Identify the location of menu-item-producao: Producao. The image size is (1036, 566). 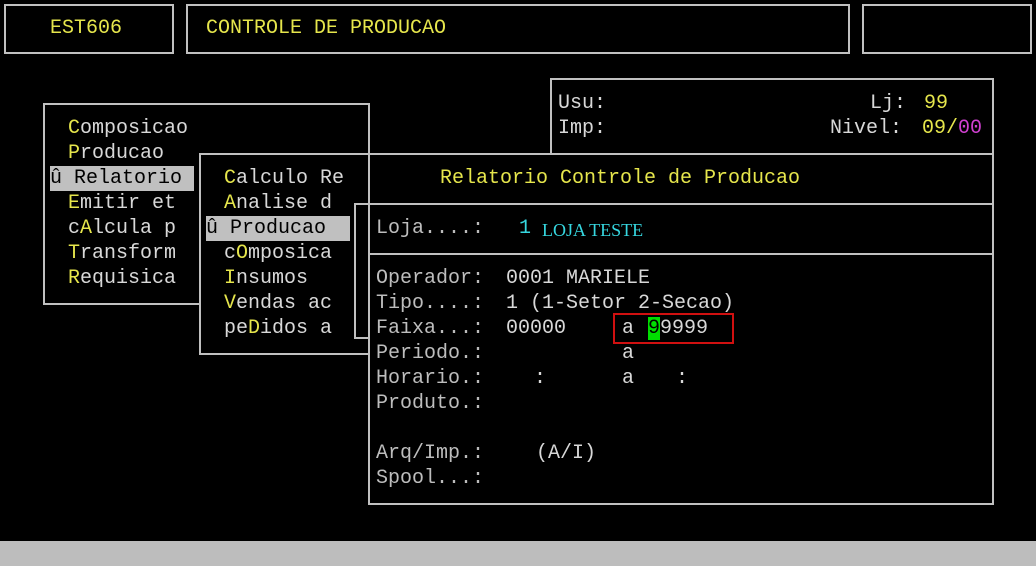
(110, 153).